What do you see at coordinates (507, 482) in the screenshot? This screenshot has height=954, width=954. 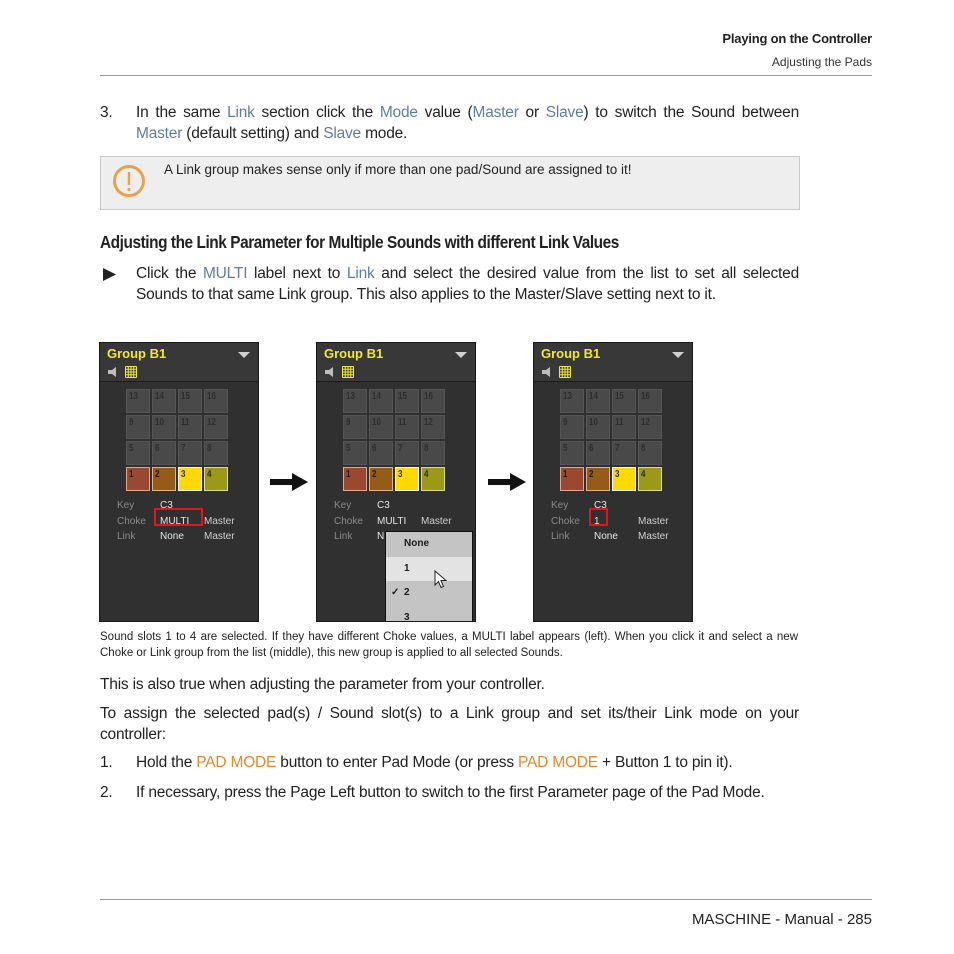 I see `right-arrow-icon` at bounding box center [507, 482].